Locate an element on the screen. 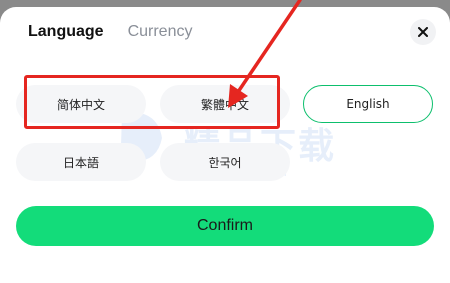 The image size is (450, 283). language-option-japanese: 日本語 is located at coordinates (81, 162).